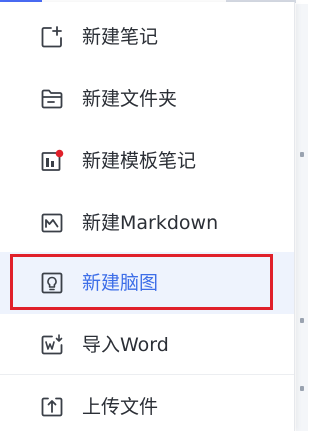 This screenshot has width=320, height=431. I want to click on menu-item-new-markdown: 新建Markdown, so click(147, 223).